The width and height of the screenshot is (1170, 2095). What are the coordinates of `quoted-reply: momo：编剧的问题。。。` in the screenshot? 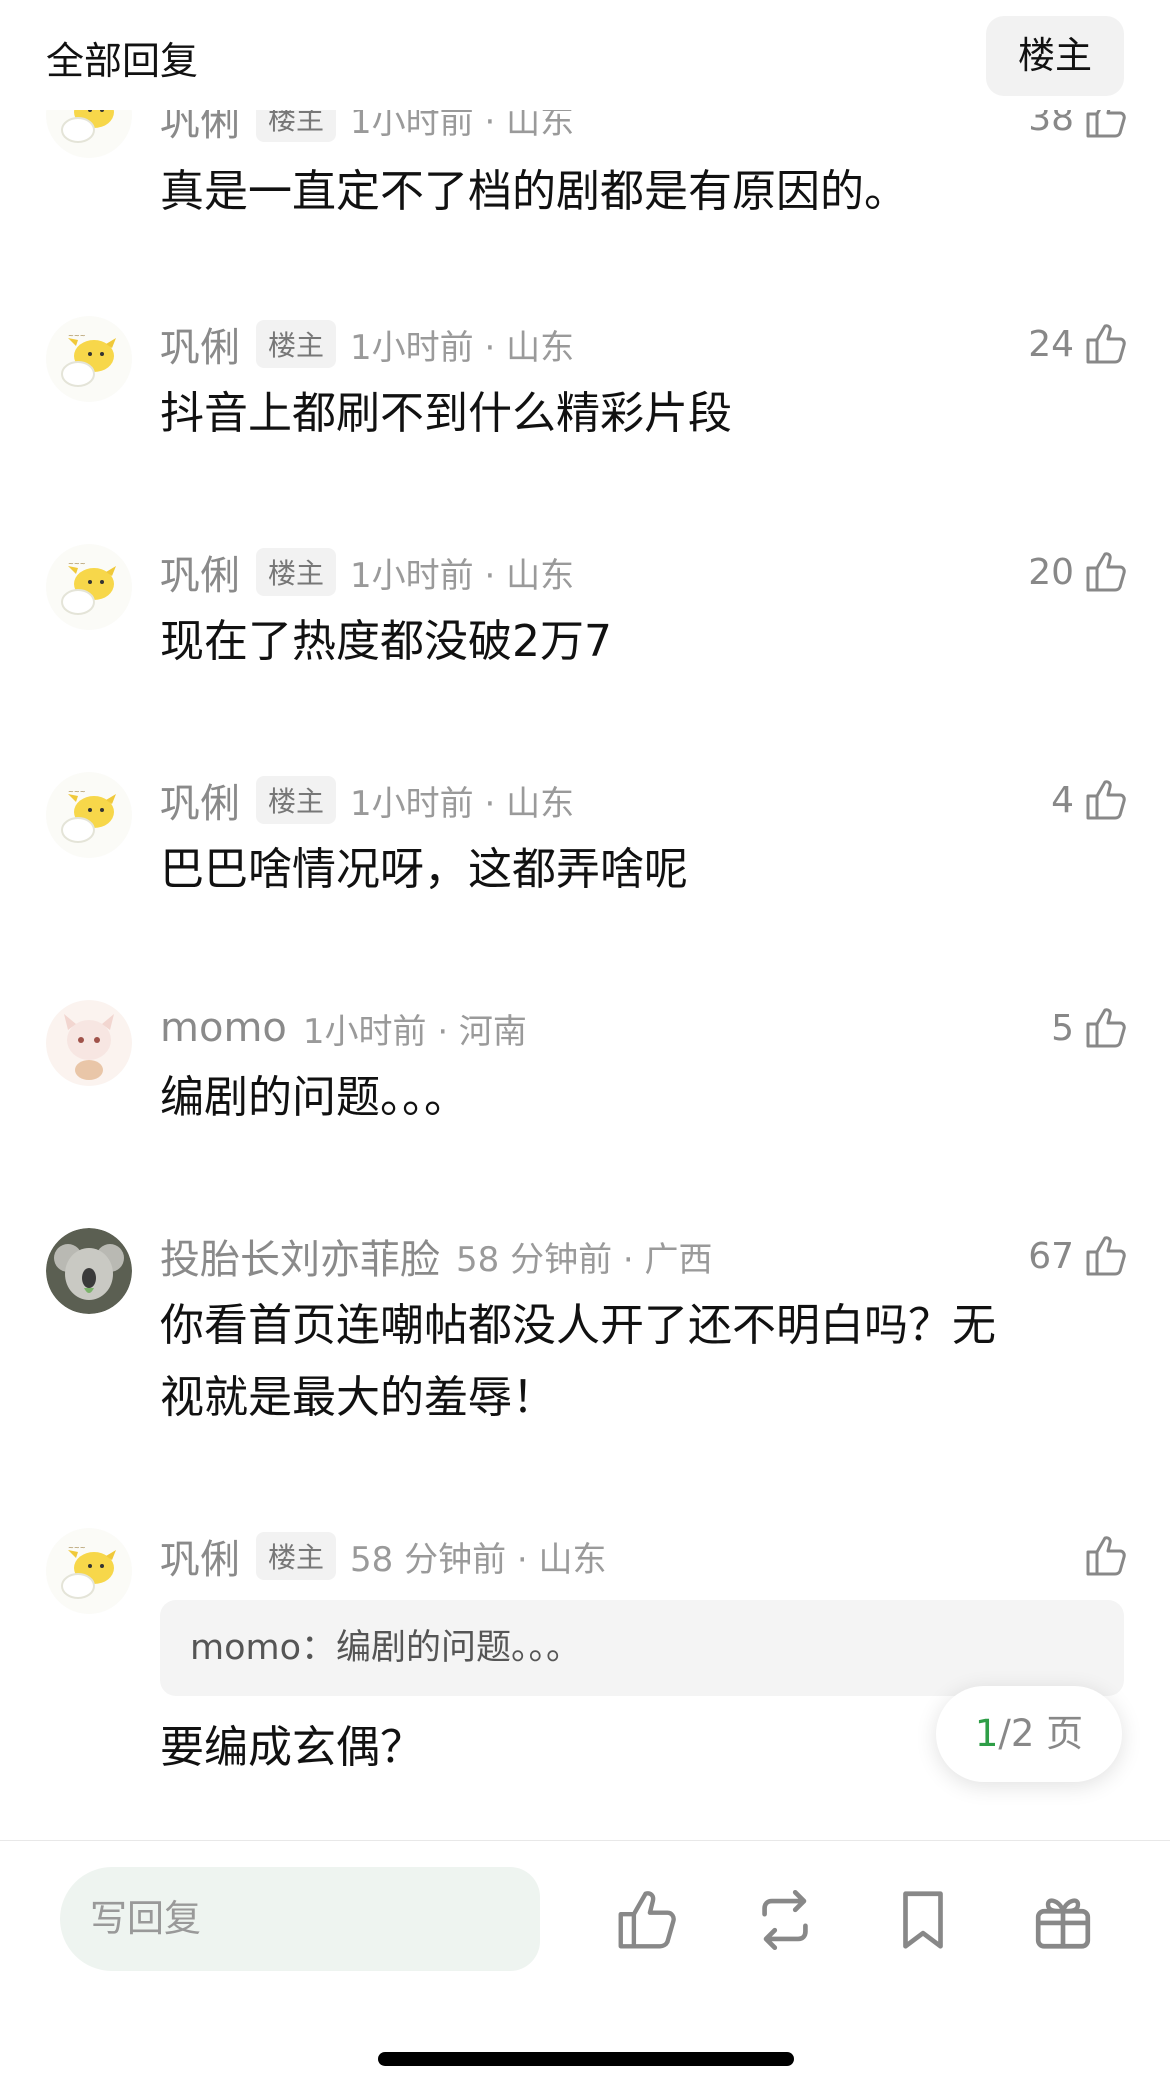 It's located at (642, 1648).